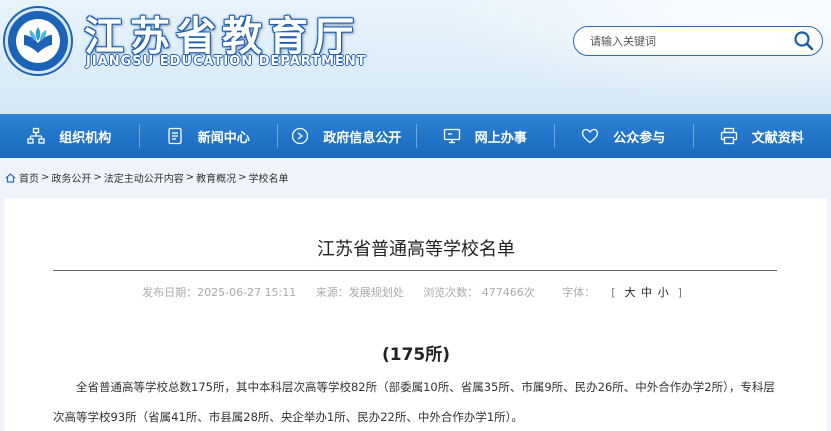 This screenshot has width=831, height=431. What do you see at coordinates (680, 41) in the screenshot?
I see `search-input` at bounding box center [680, 41].